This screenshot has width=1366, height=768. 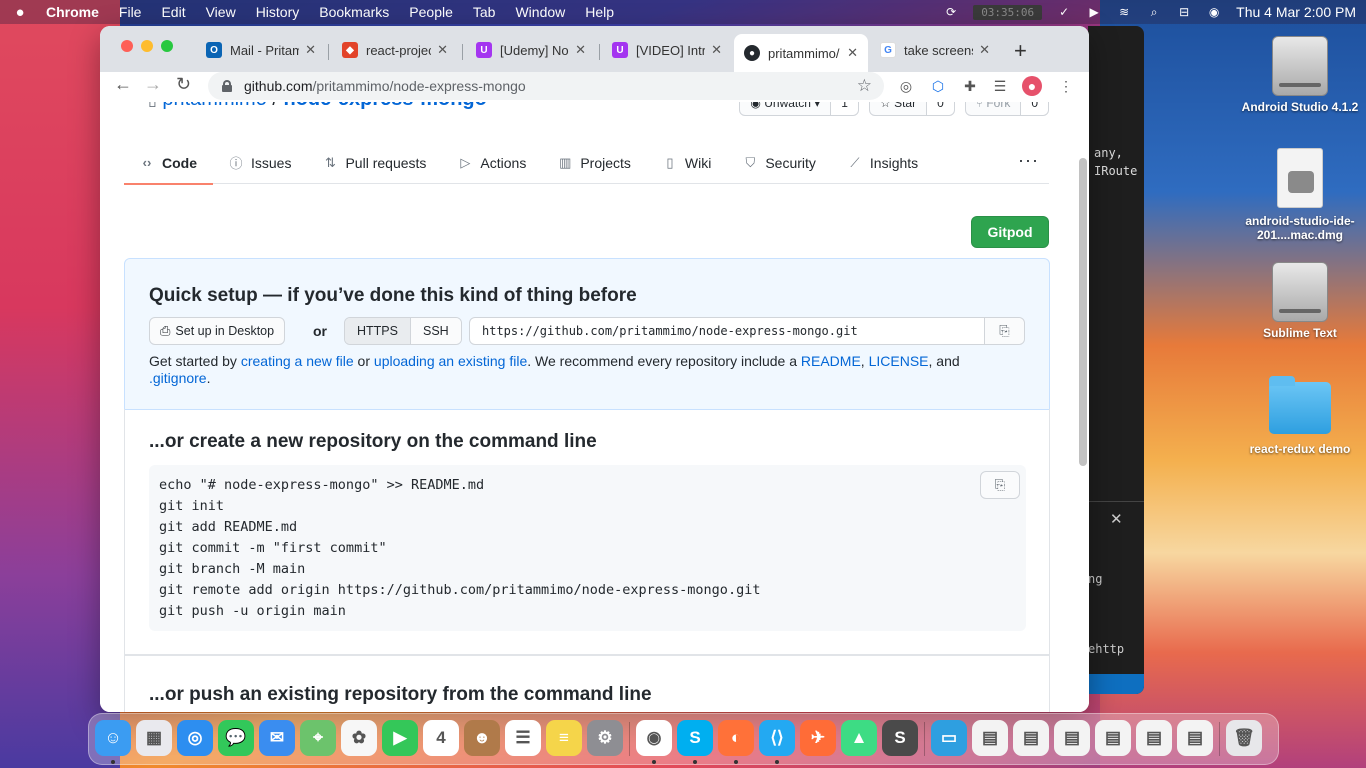 What do you see at coordinates (599, 12) in the screenshot?
I see `menu-help: Help` at bounding box center [599, 12].